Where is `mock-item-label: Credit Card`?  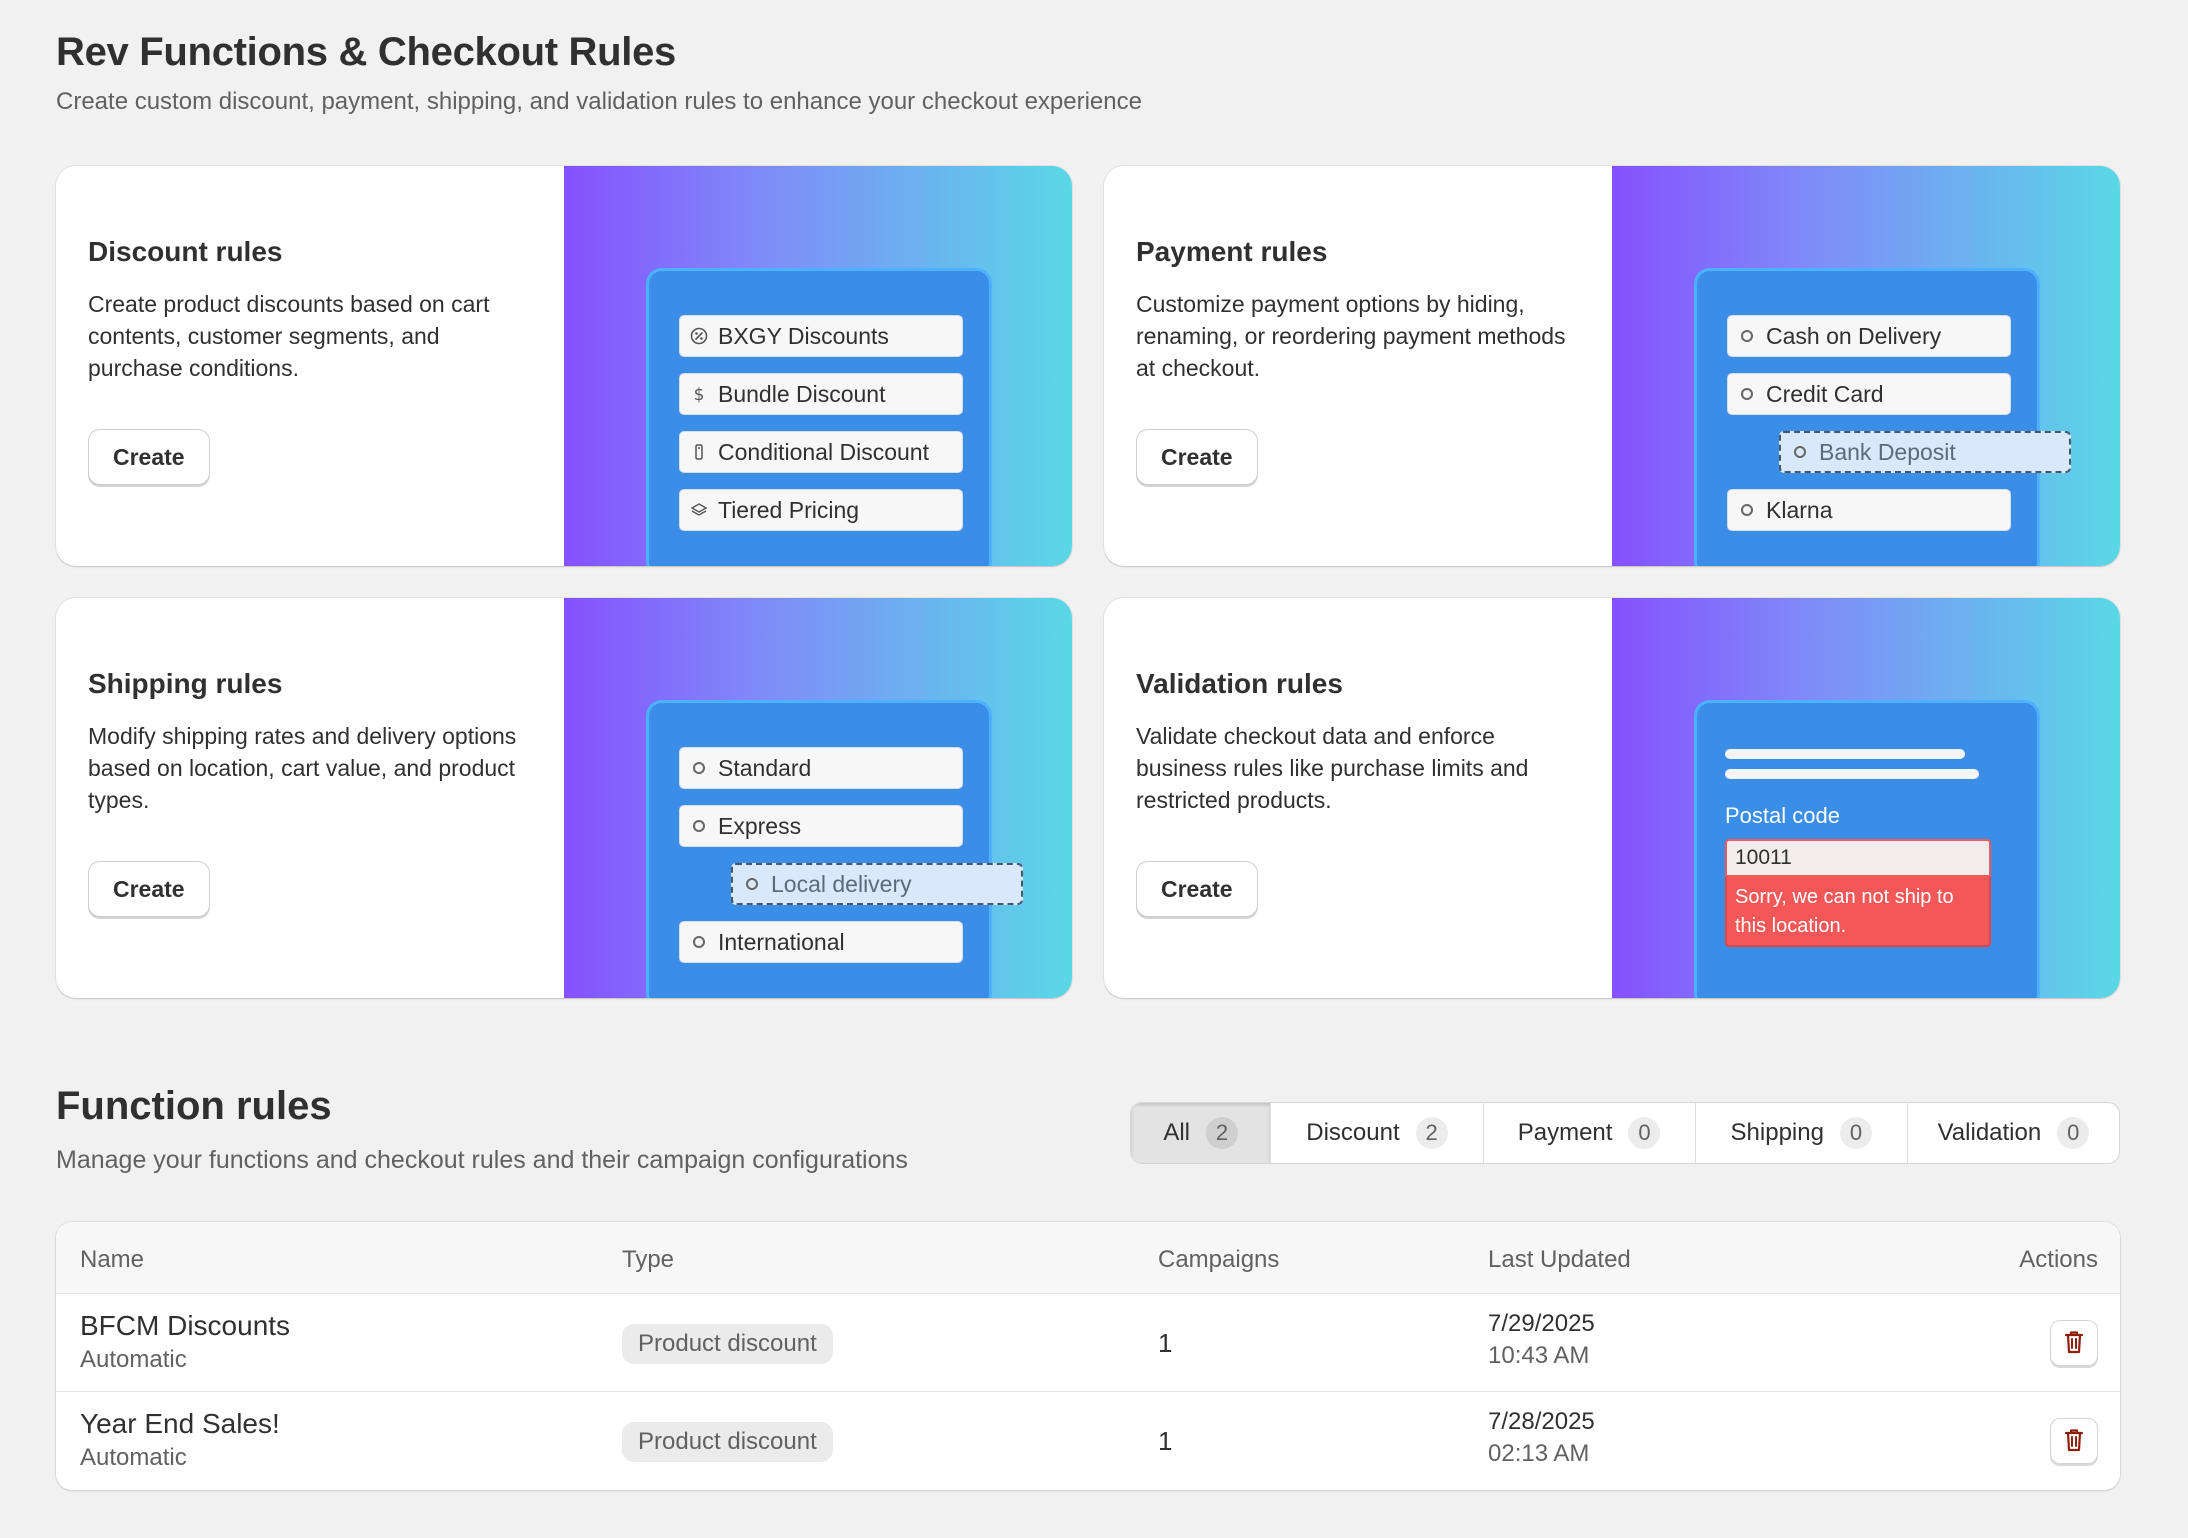 mock-item-label: Credit Card is located at coordinates (1825, 393).